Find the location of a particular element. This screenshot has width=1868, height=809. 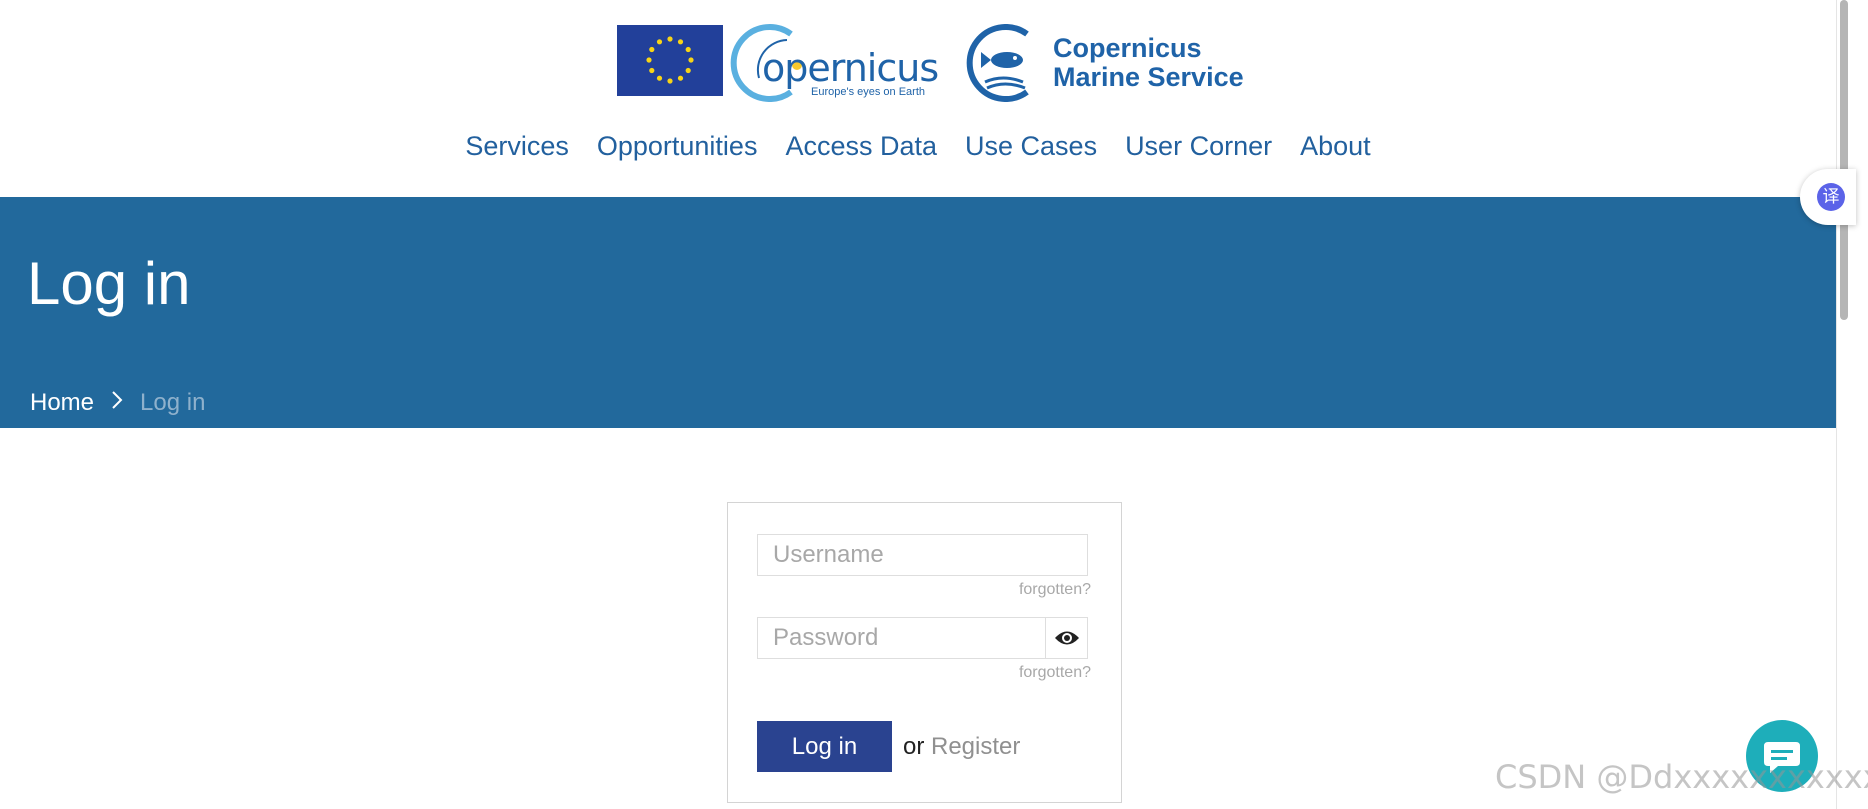

copernicus-logo-text: opernicus is located at coordinates (850, 68).